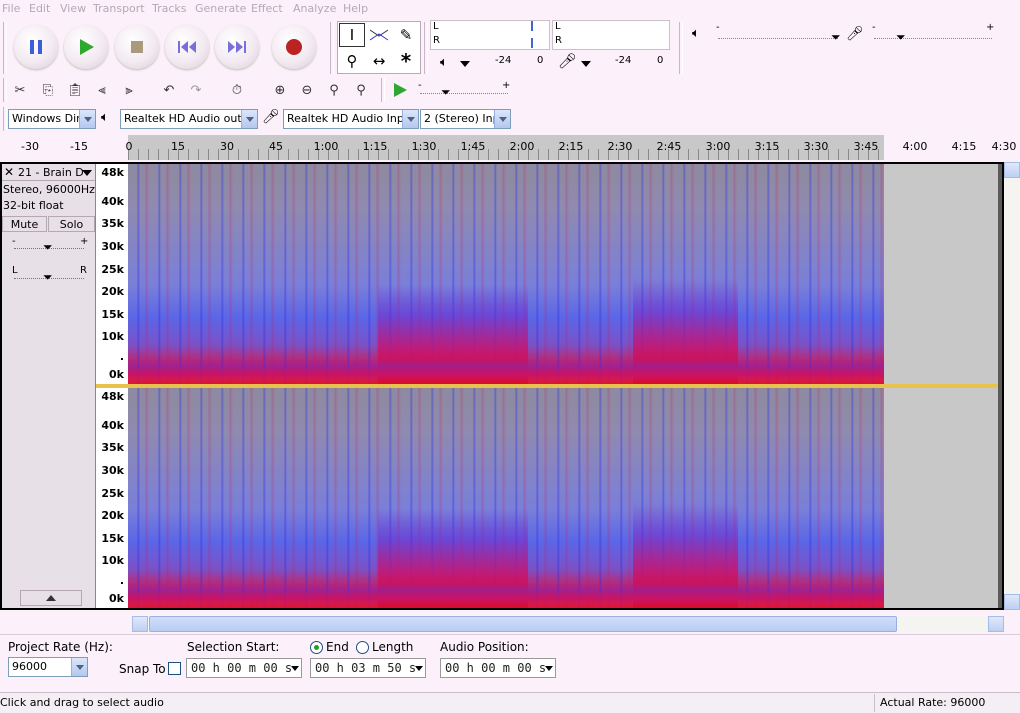 This screenshot has height=713, width=1020. I want to click on gain-min: -, so click(14, 241).